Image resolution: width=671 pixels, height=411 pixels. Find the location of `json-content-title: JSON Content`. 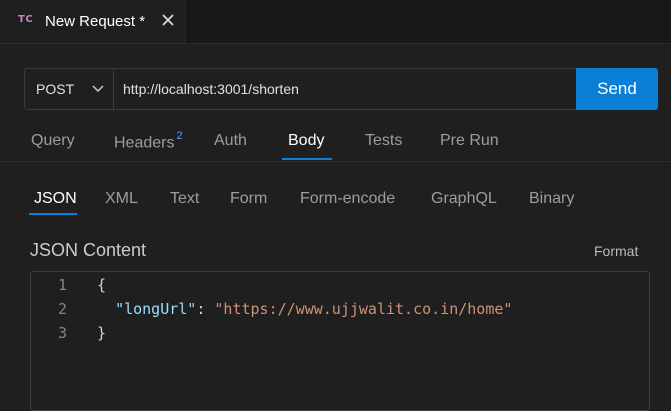

json-content-title: JSON Content is located at coordinates (88, 250).